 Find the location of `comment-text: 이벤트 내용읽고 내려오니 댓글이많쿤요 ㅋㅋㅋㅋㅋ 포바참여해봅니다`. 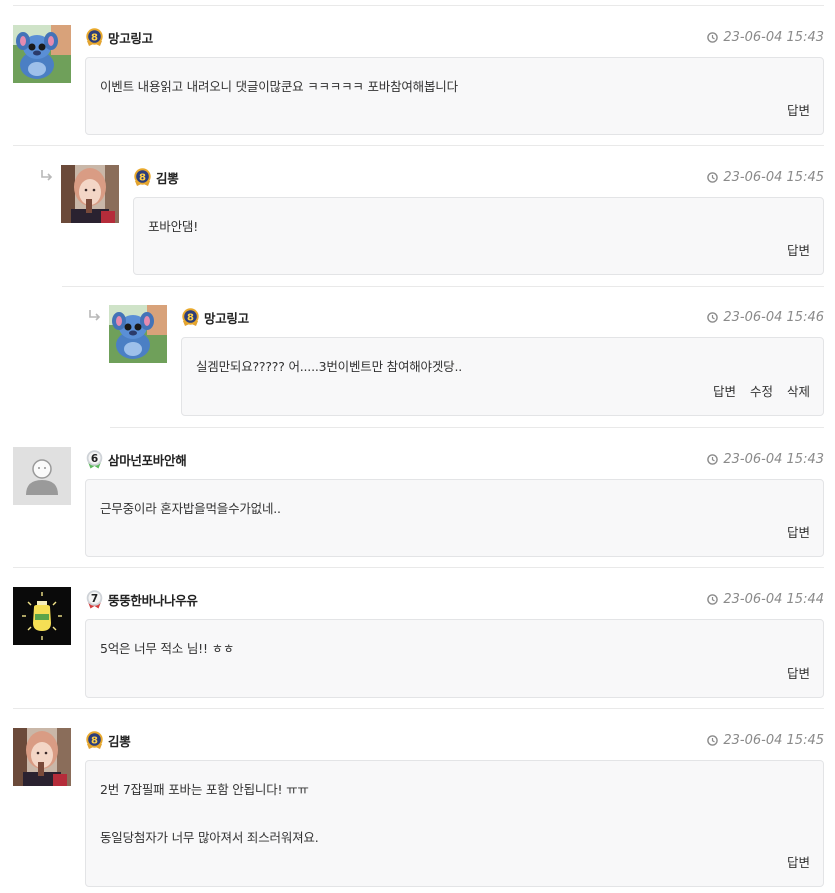

comment-text: 이벤트 내용읽고 내려오니 댓글이많쿤요 ㅋㅋㅋㅋㅋ 포바참여해봅니다 is located at coordinates (279, 86).